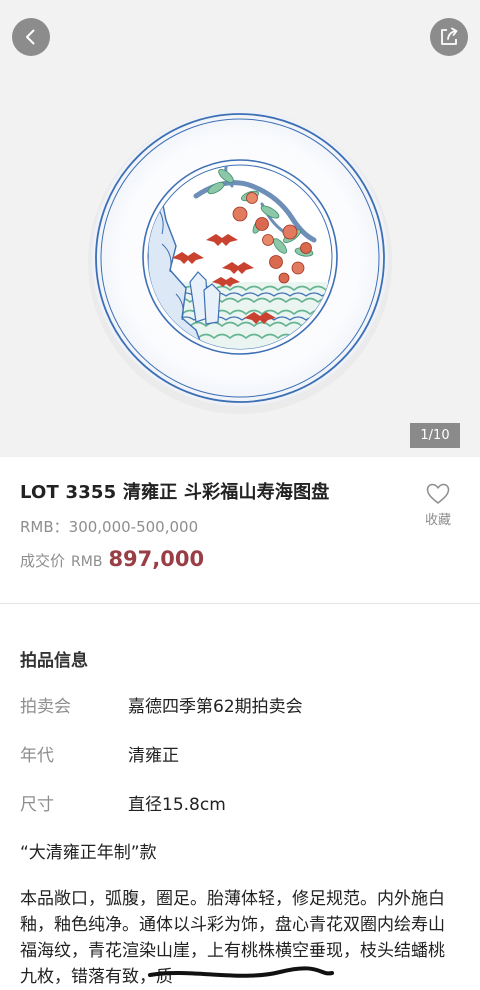 This screenshot has height=990, width=480. What do you see at coordinates (177, 805) in the screenshot?
I see `info-value: 直径15.8cm` at bounding box center [177, 805].